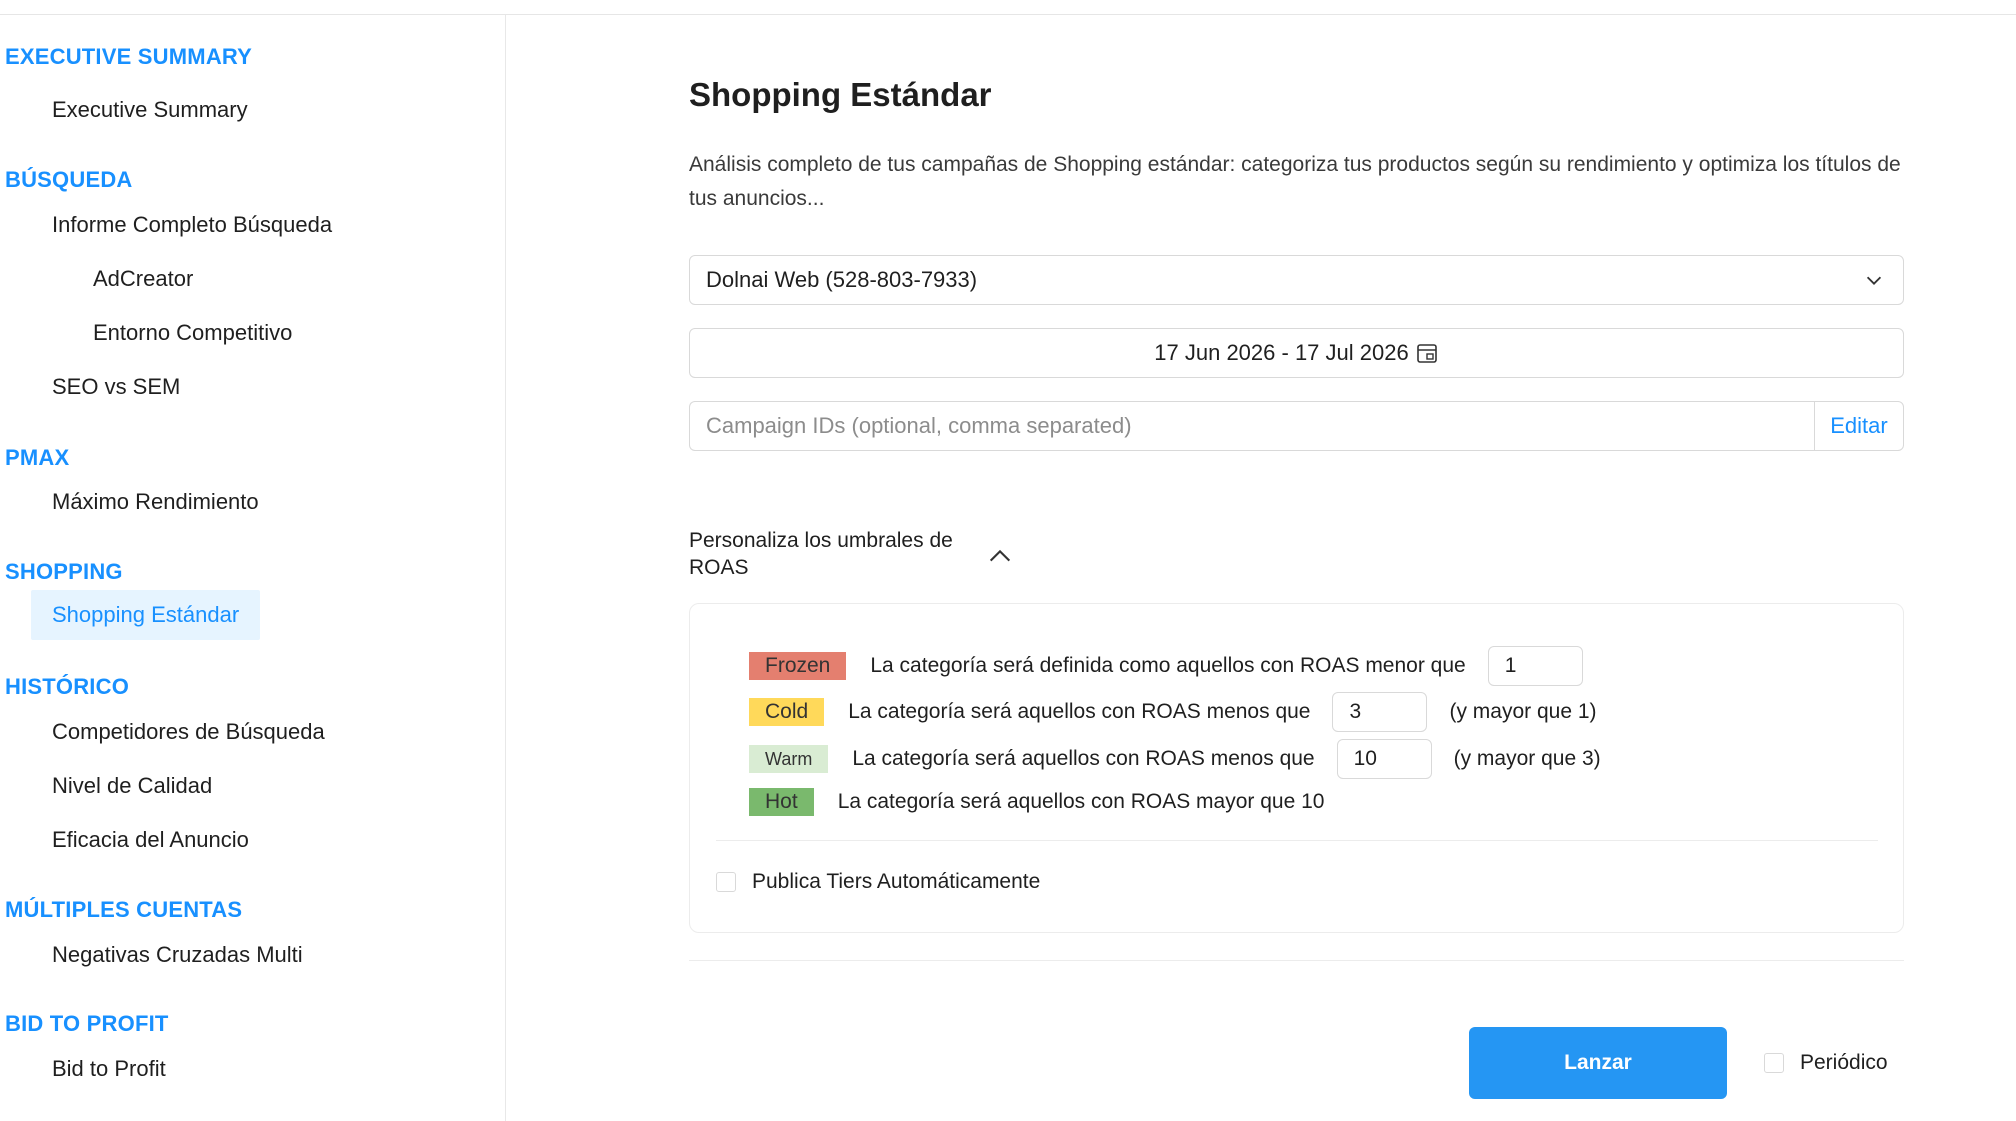  Describe the element at coordinates (67, 686) in the screenshot. I see `section-historico: HISTÓRICO` at that location.